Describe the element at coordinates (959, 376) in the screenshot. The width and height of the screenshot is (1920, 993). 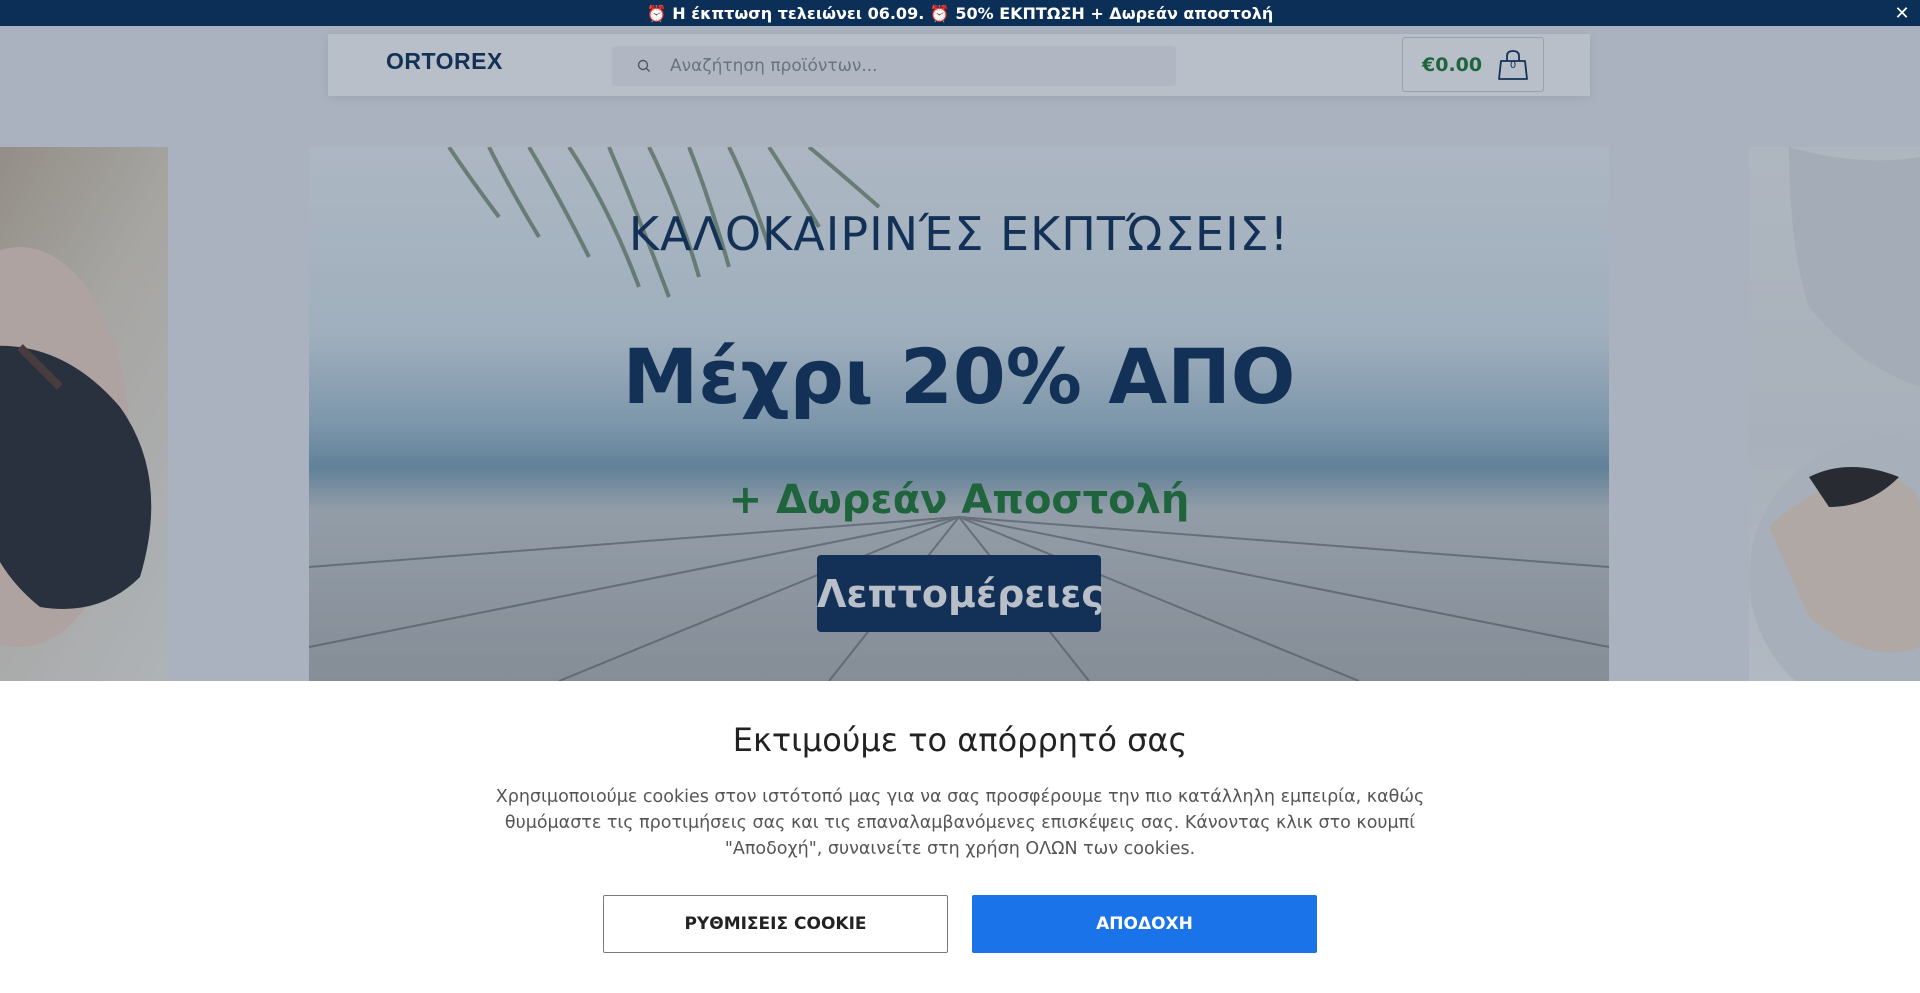
I see `hero-headline: Μέχρι 20% ΑΠΟ` at that location.